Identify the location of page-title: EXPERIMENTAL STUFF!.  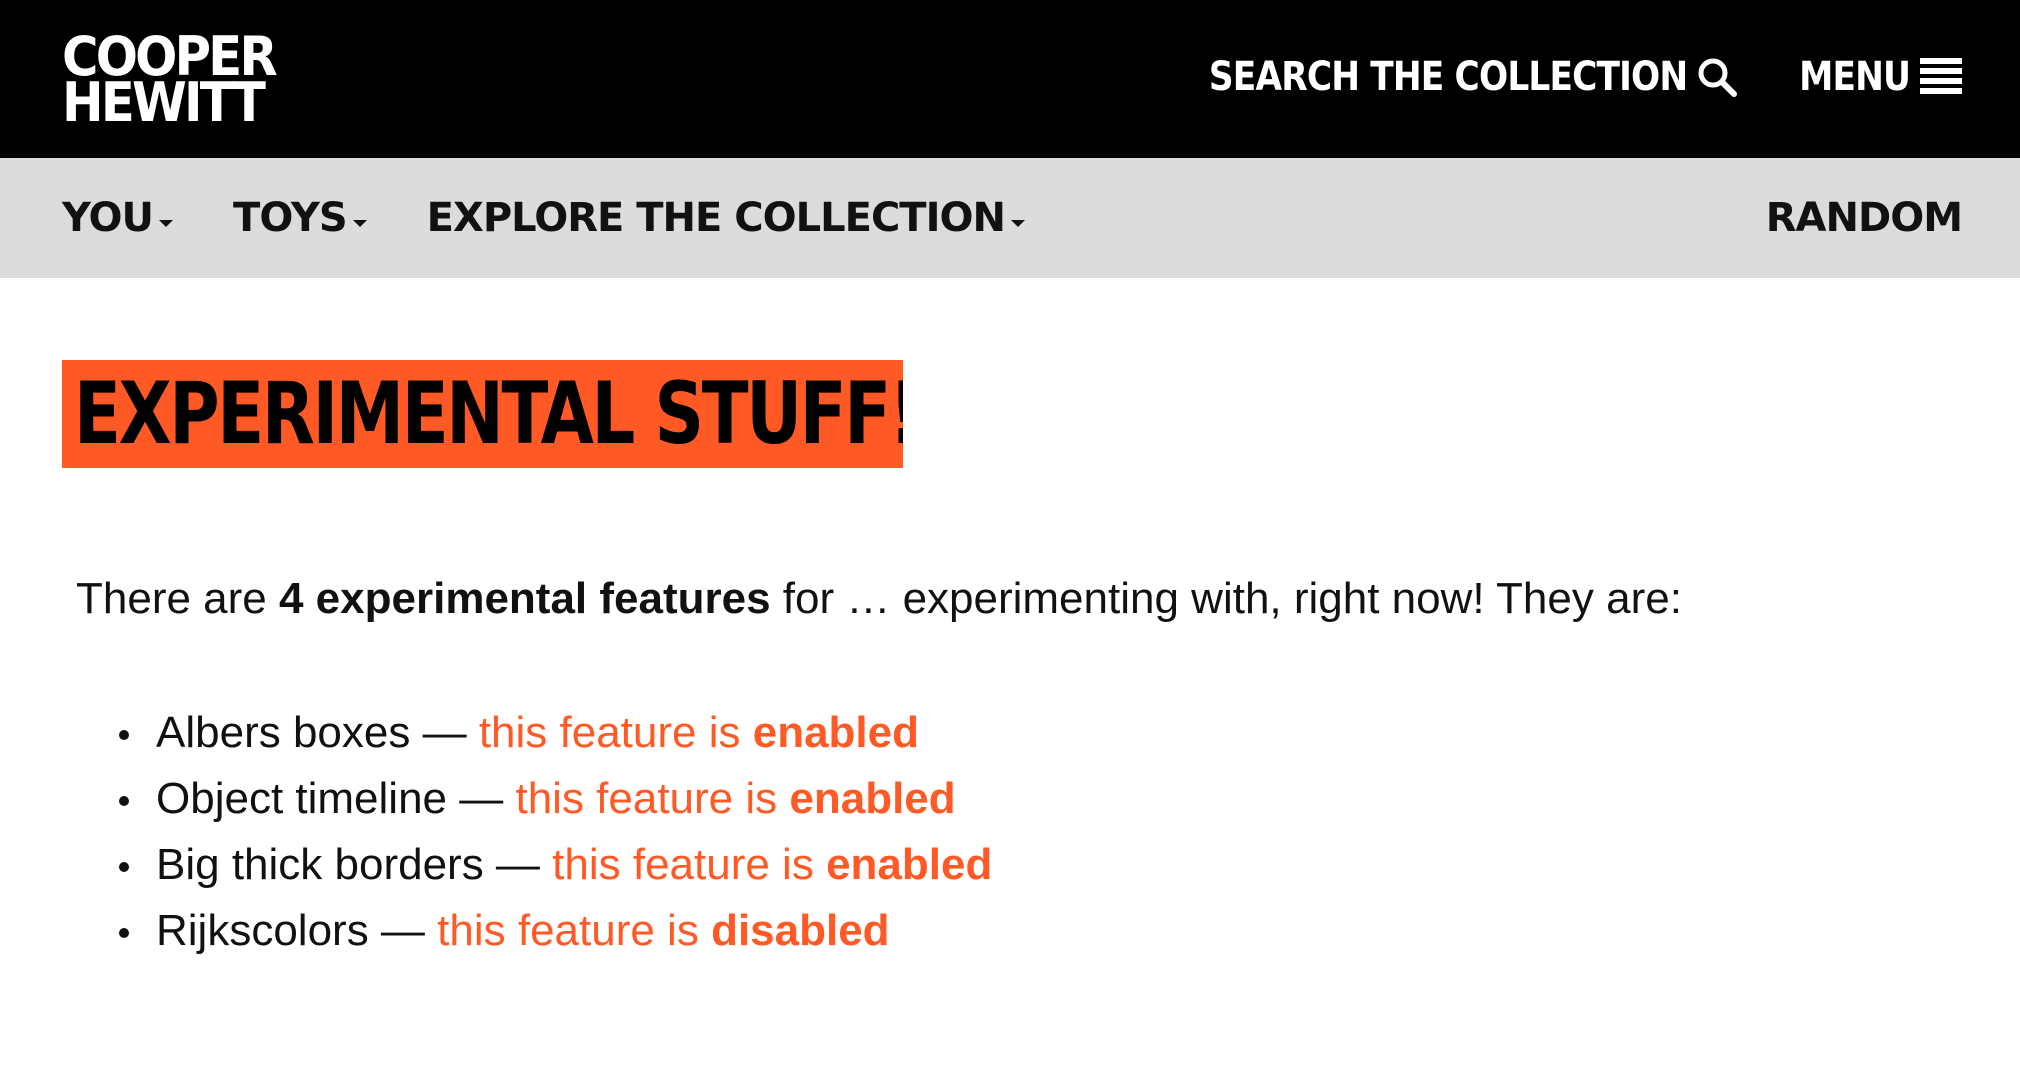
(488, 414).